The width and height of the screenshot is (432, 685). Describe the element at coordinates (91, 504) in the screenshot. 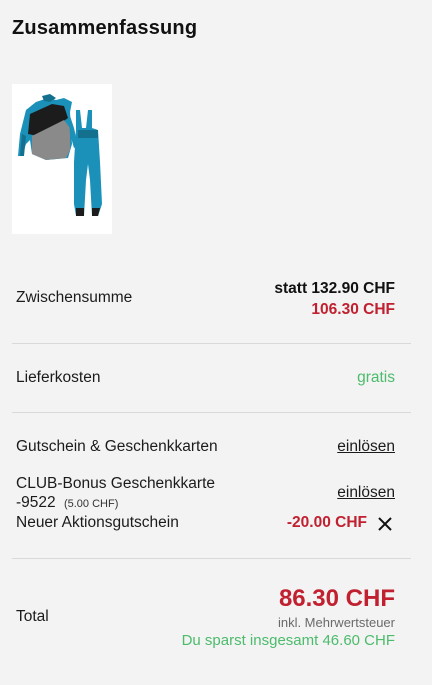

I see `club-bonus-amount: (5.00 CHF)` at that location.